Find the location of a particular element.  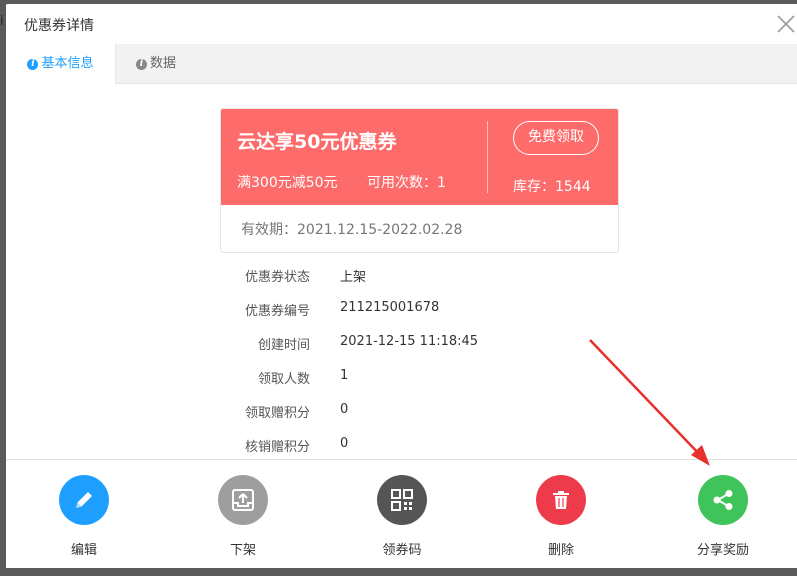

background-window-text: i is located at coordinates (2, 21).